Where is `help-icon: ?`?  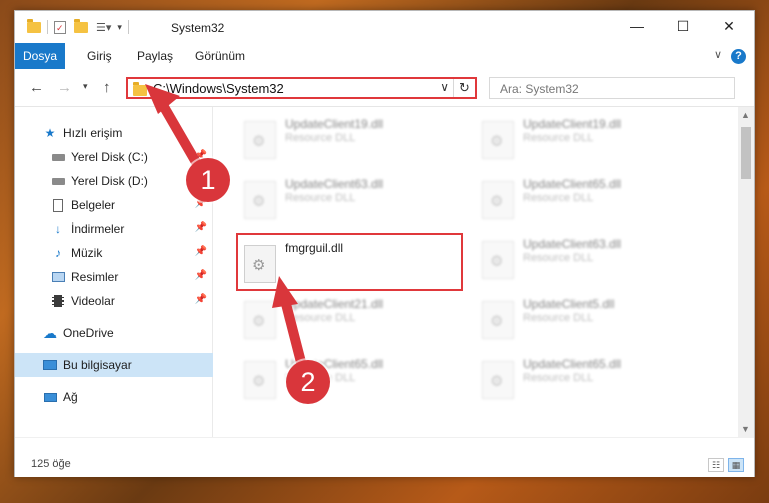
help-icon: ? is located at coordinates (738, 56).